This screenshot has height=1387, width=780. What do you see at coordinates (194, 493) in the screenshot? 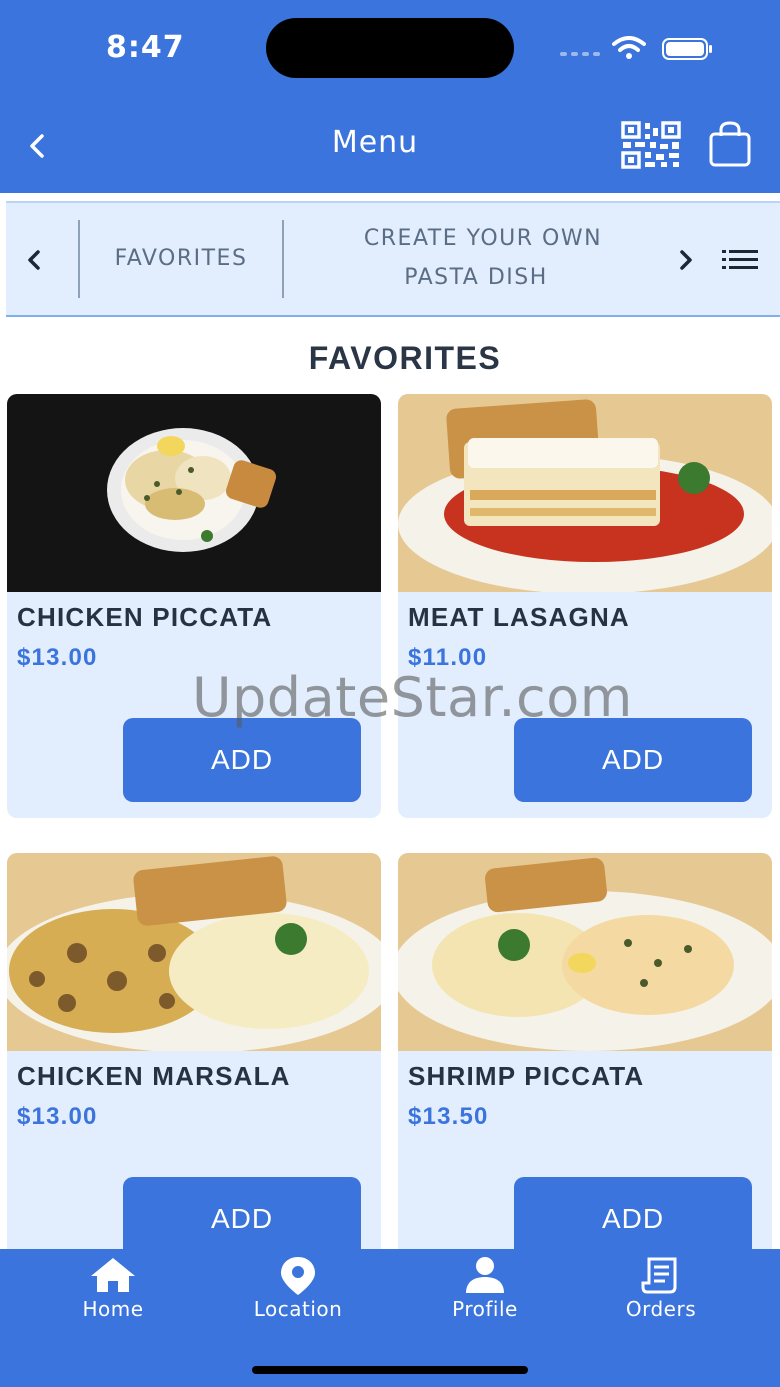
I see `chicken-piccata-image` at bounding box center [194, 493].